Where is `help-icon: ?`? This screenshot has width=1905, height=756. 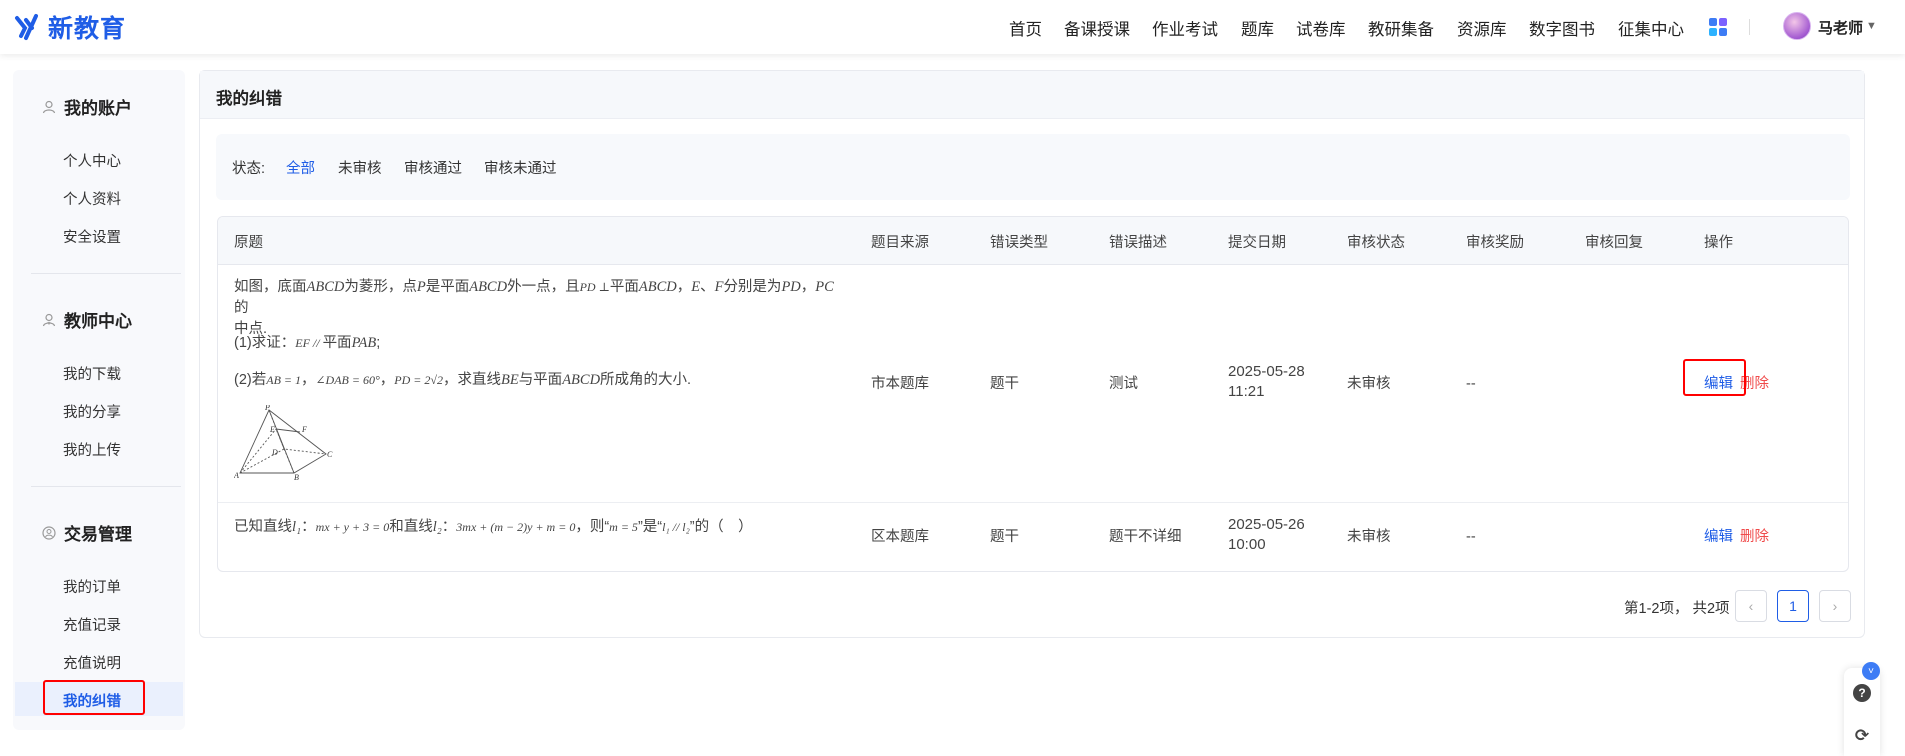 help-icon: ? is located at coordinates (1862, 693).